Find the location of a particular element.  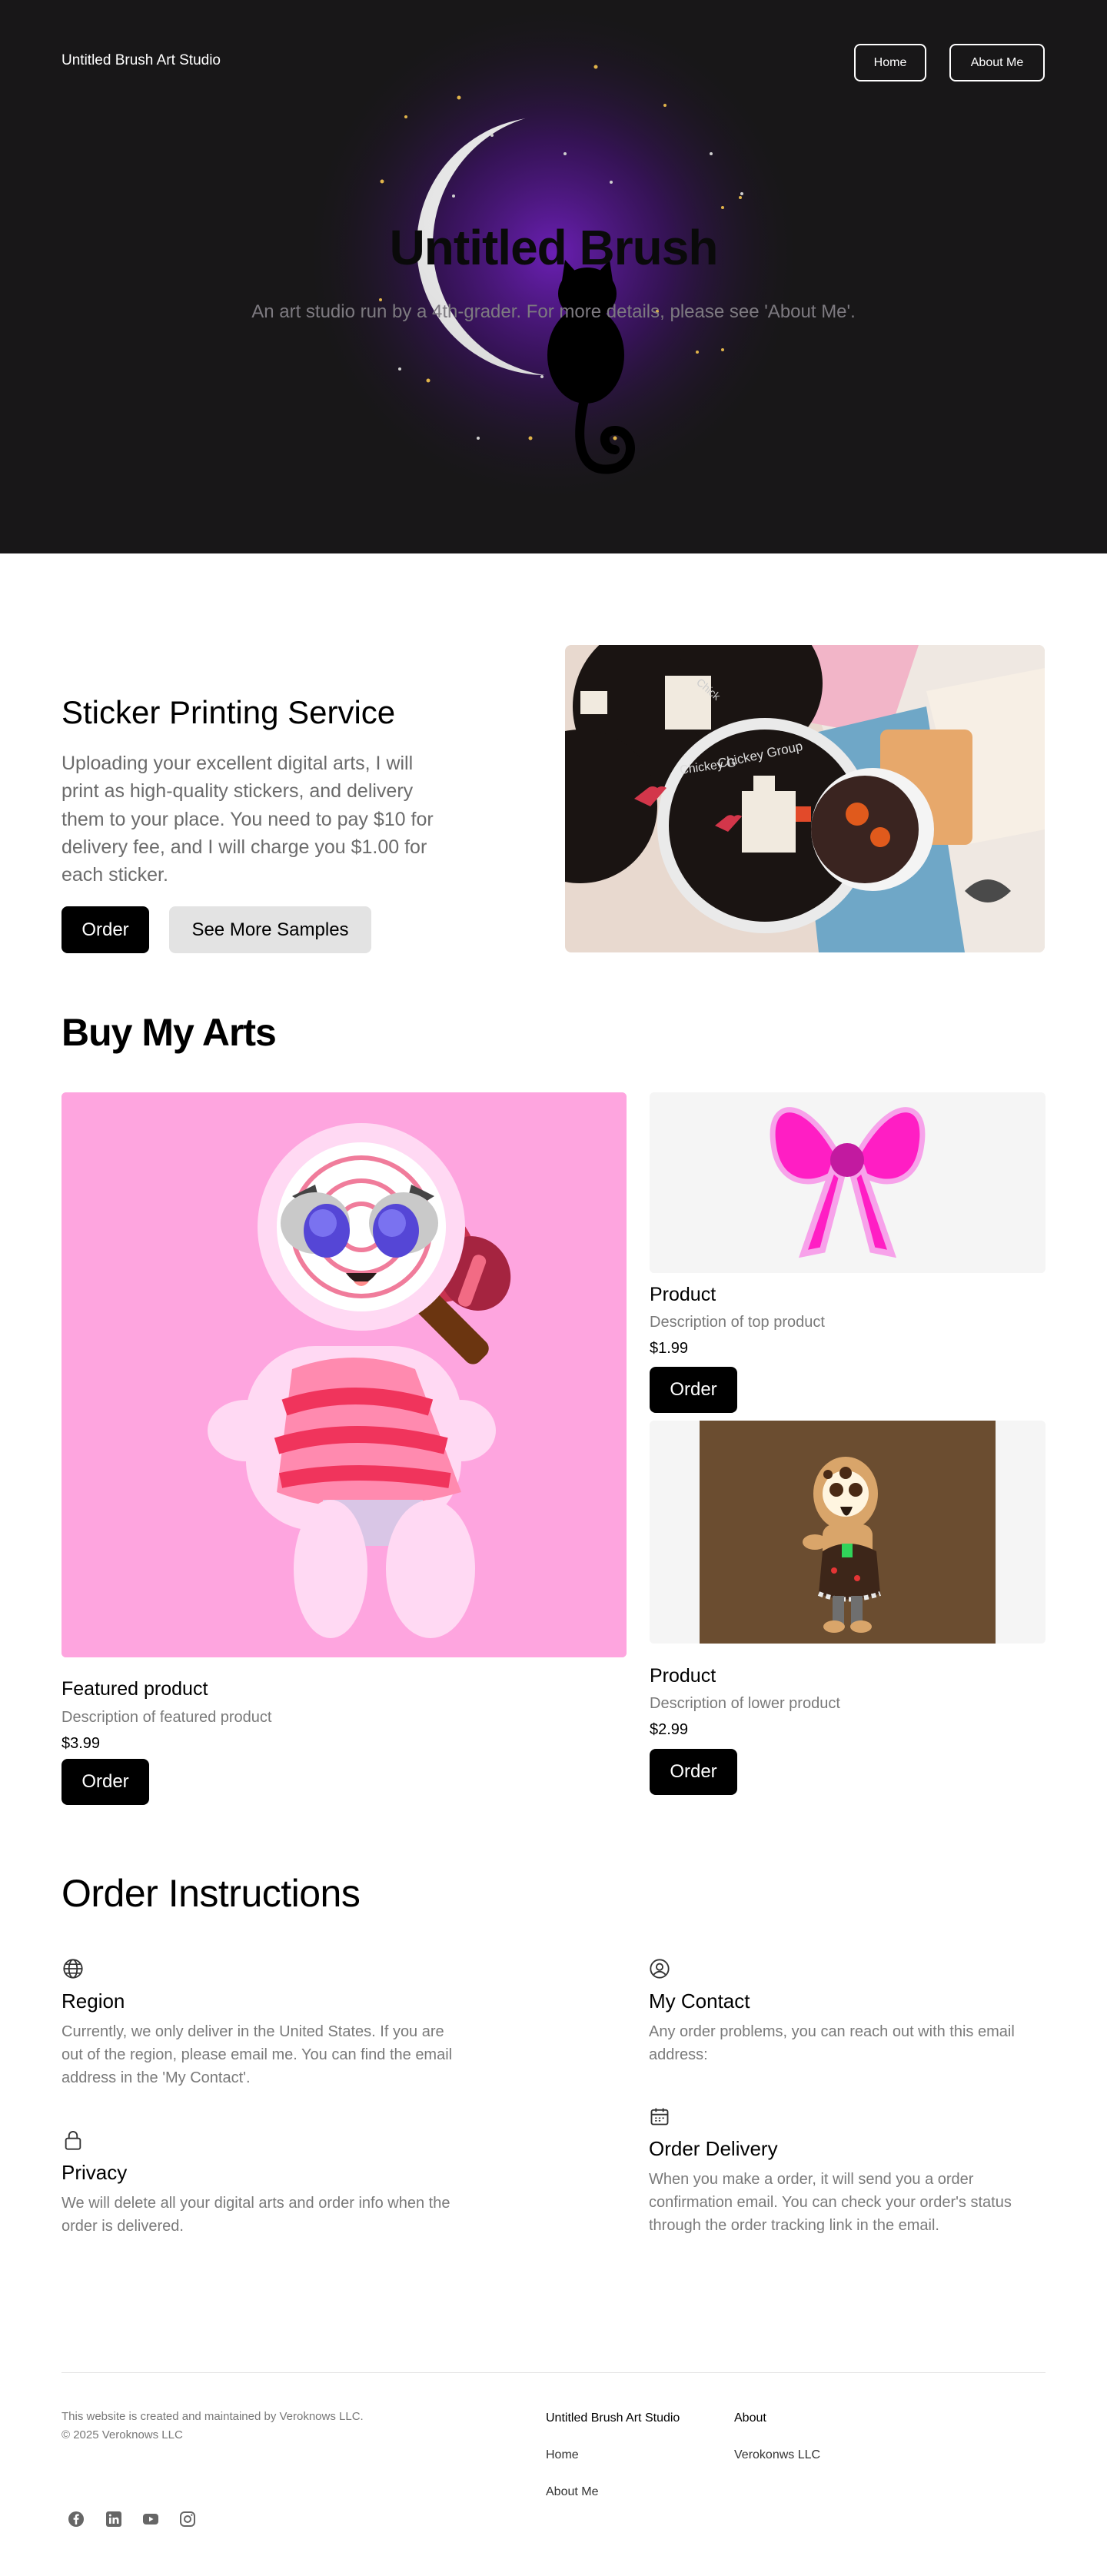

footer-divider is located at coordinates (554, 2372).